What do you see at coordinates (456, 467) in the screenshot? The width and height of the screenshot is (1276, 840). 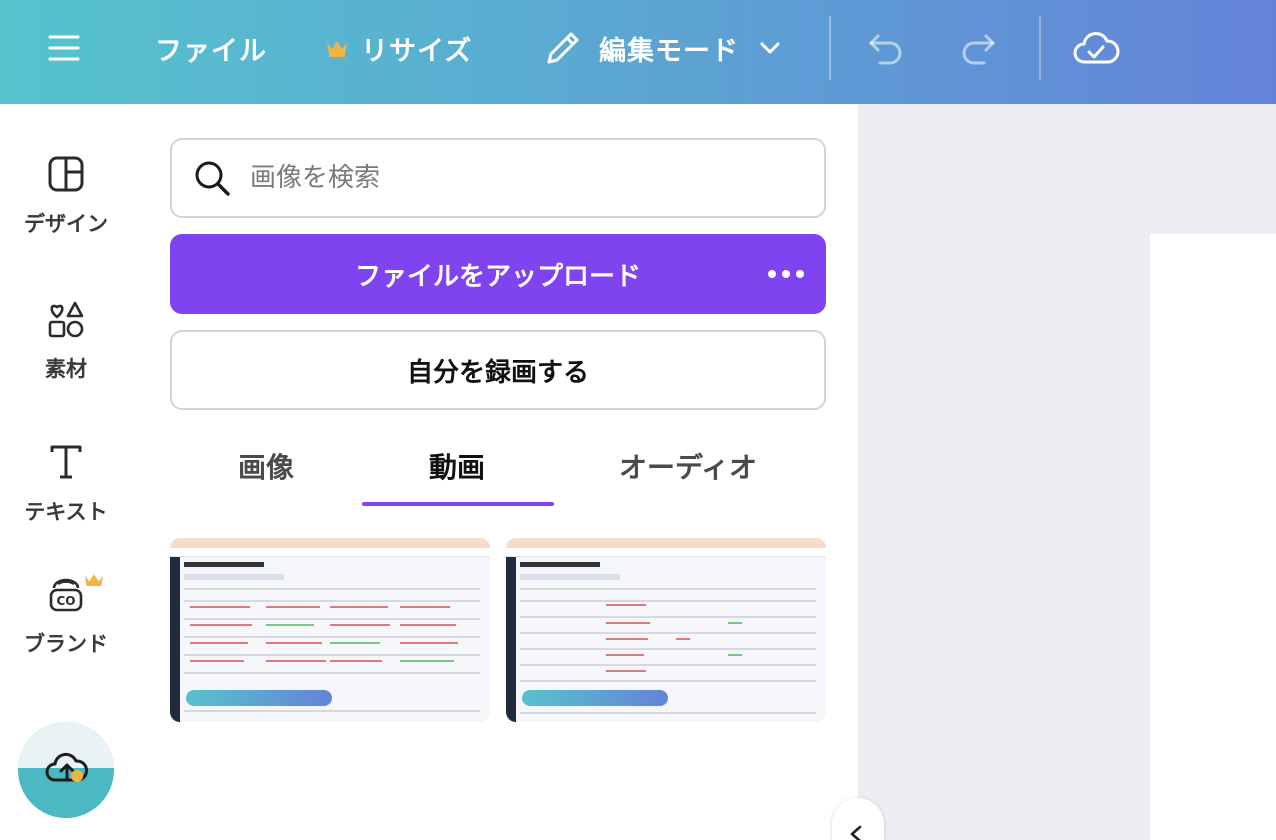 I see `tab-label: 動画` at bounding box center [456, 467].